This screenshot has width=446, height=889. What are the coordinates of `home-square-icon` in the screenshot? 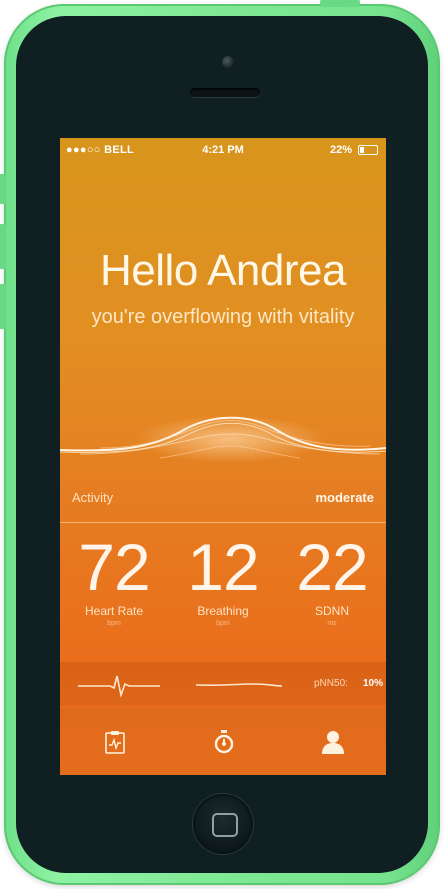 It's located at (225, 825).